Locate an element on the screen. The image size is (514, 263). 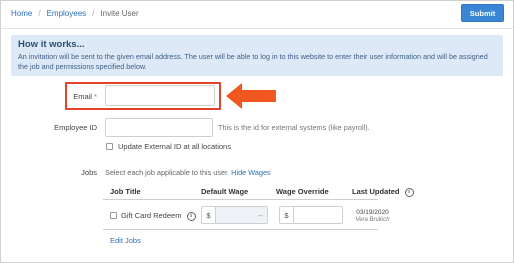
table-row: Gift Card Redeem i is located at coordinates (158, 216).